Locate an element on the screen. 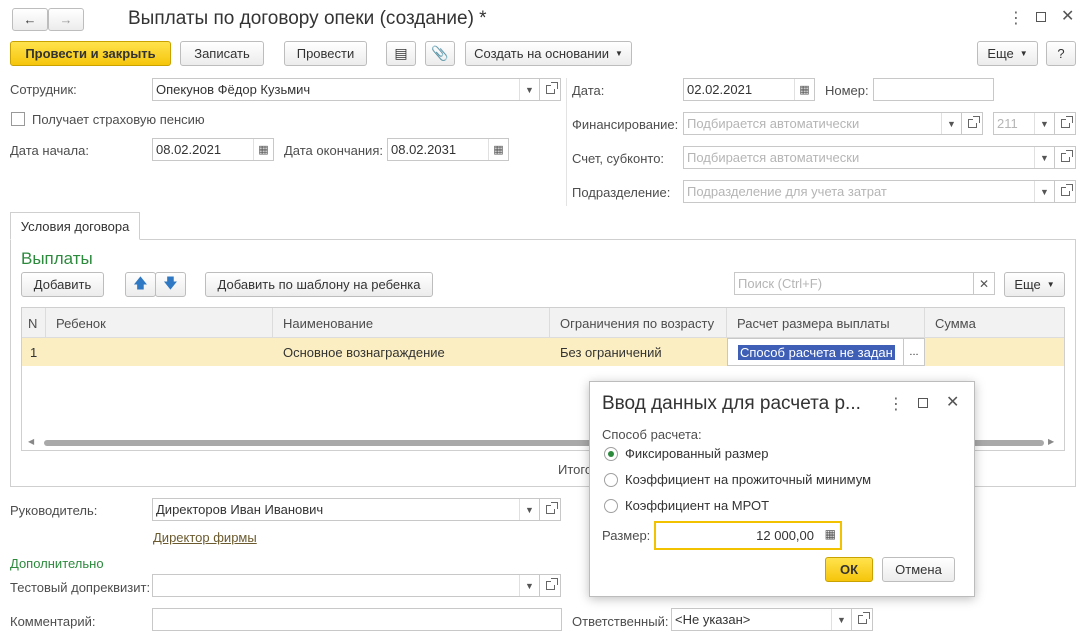 The height and width of the screenshot is (642, 1086). ok-button: ОК is located at coordinates (849, 569).